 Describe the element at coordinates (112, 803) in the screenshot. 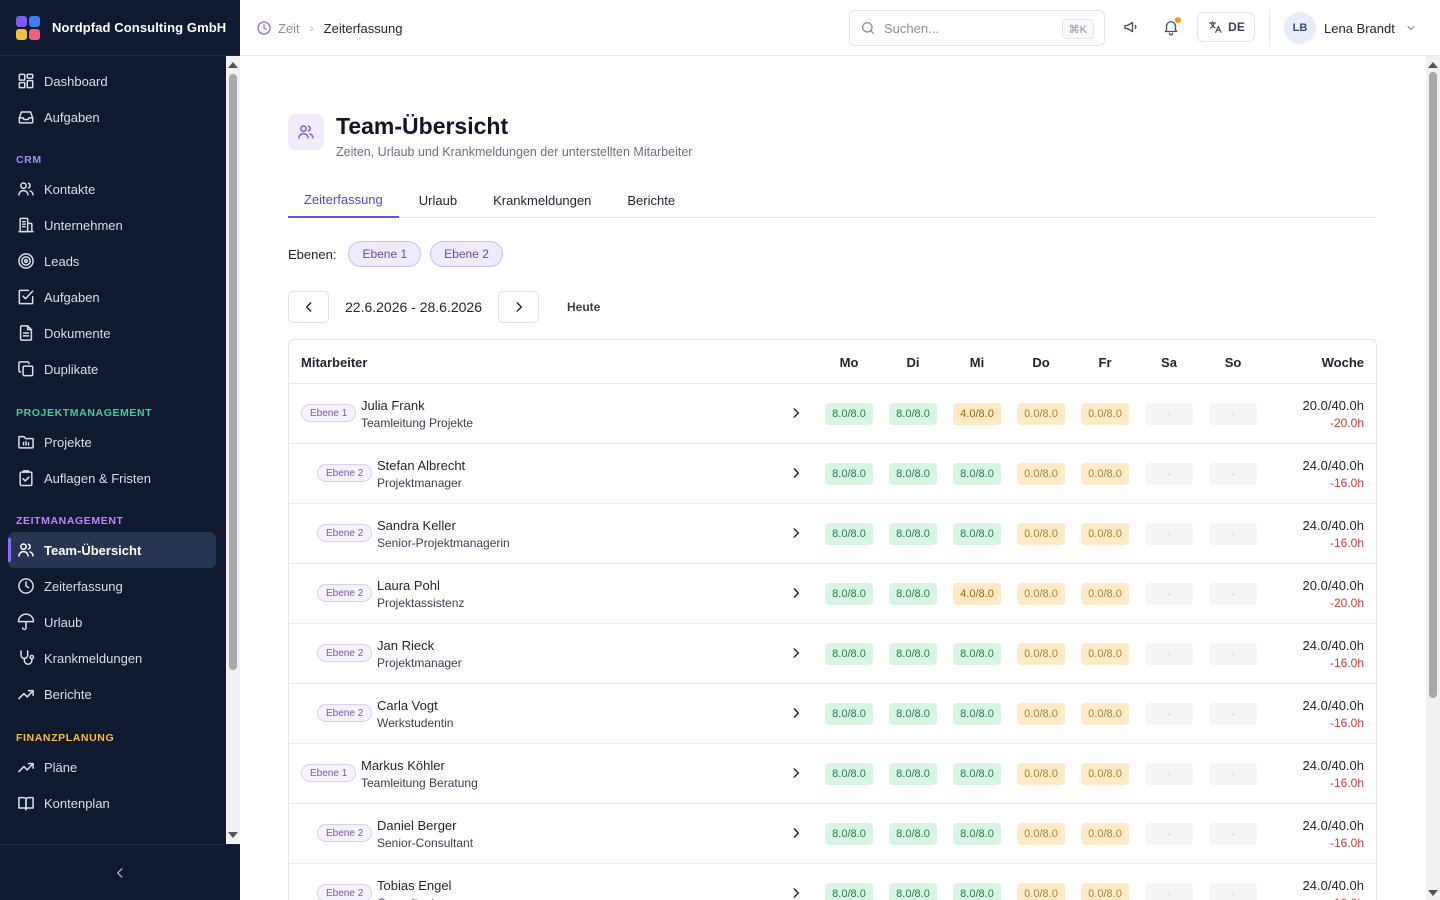

I see `sidebar-item-kontenplan: Kontenplan` at that location.